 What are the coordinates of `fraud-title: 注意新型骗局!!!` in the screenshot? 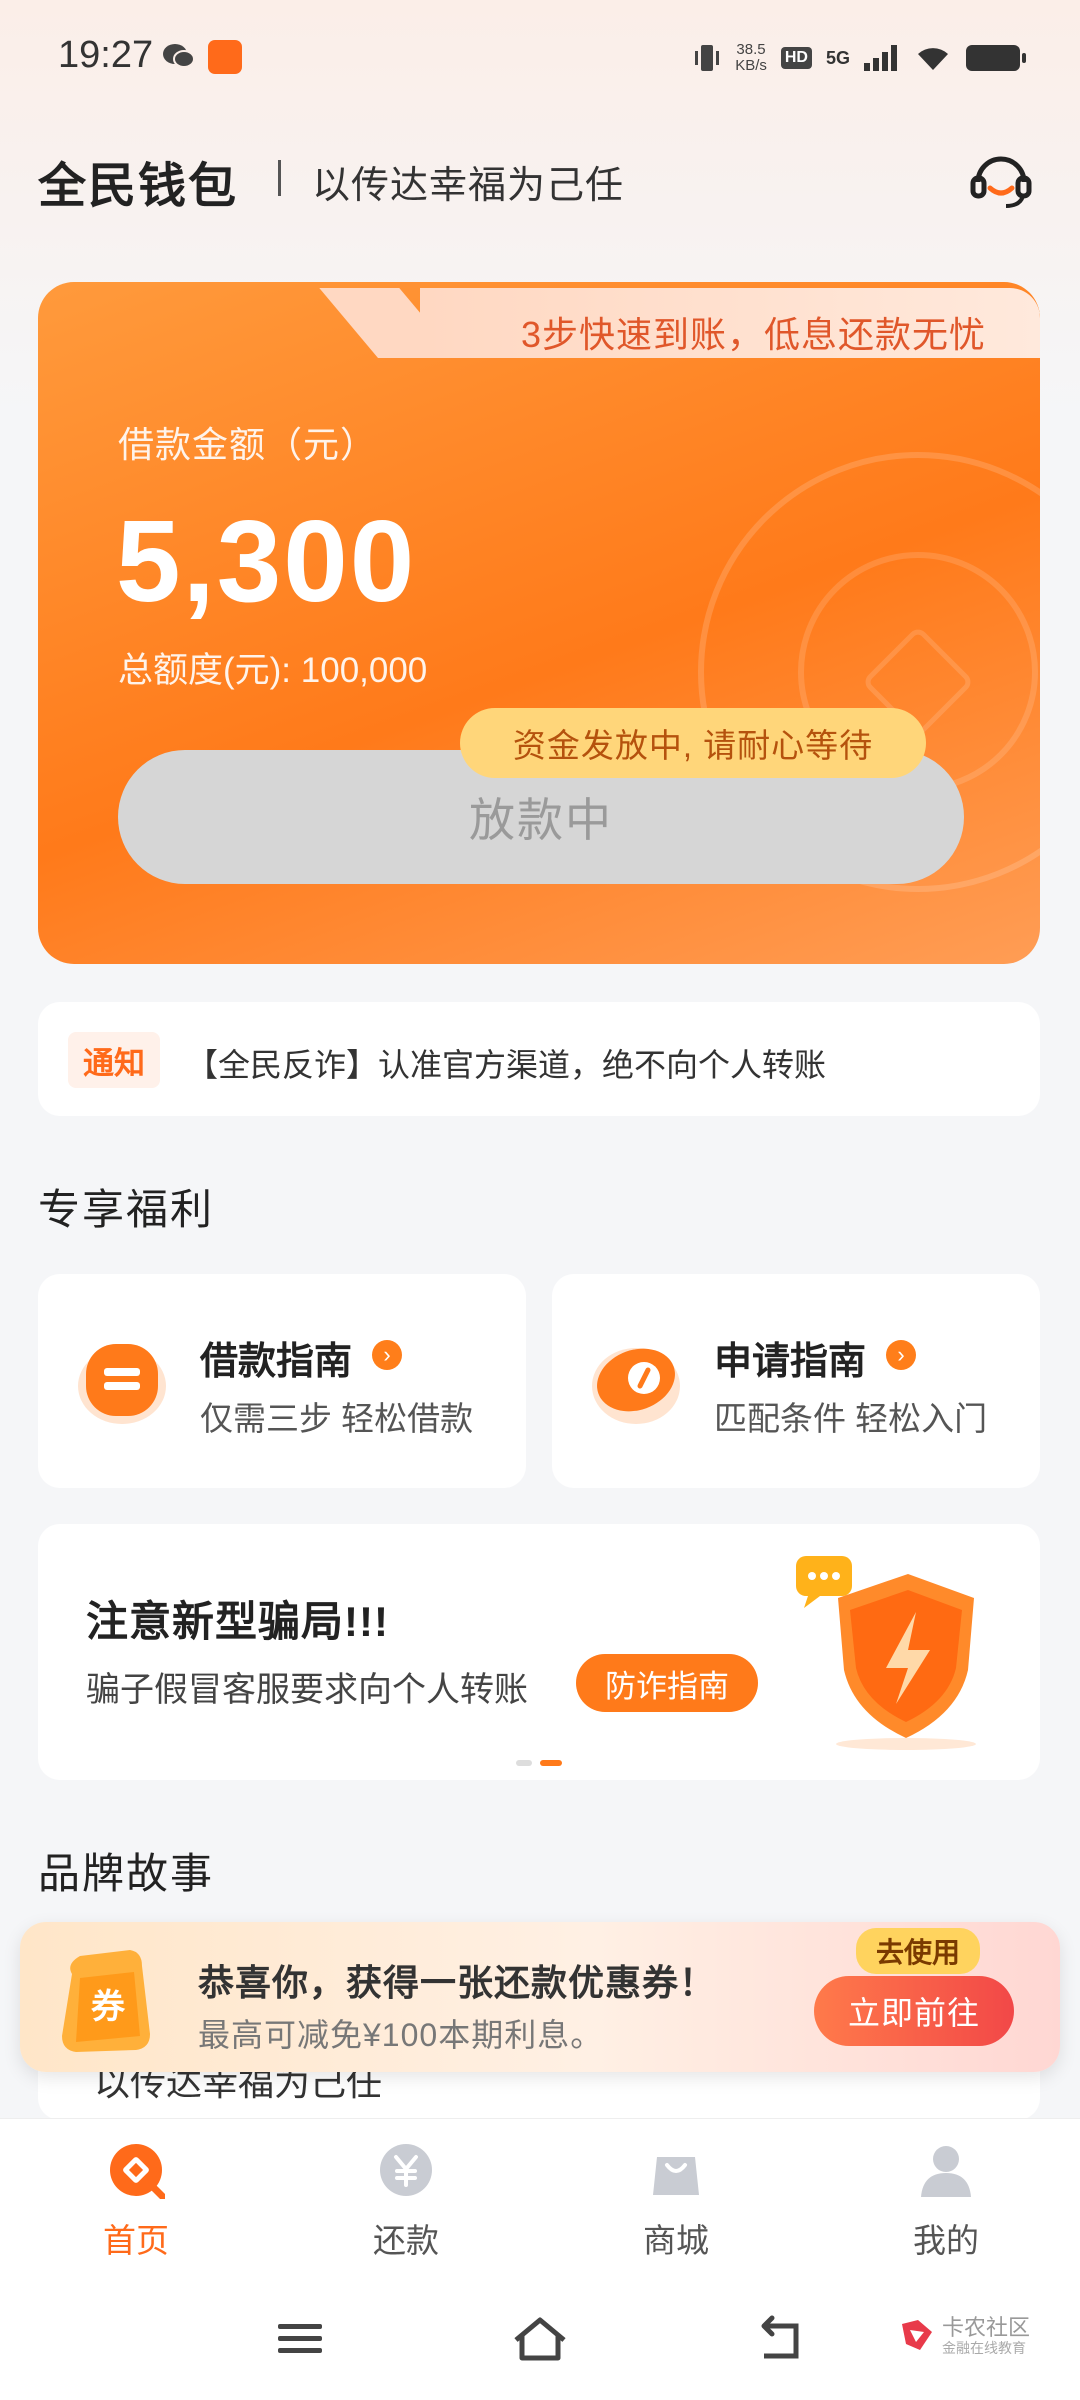 It's located at (237, 1621).